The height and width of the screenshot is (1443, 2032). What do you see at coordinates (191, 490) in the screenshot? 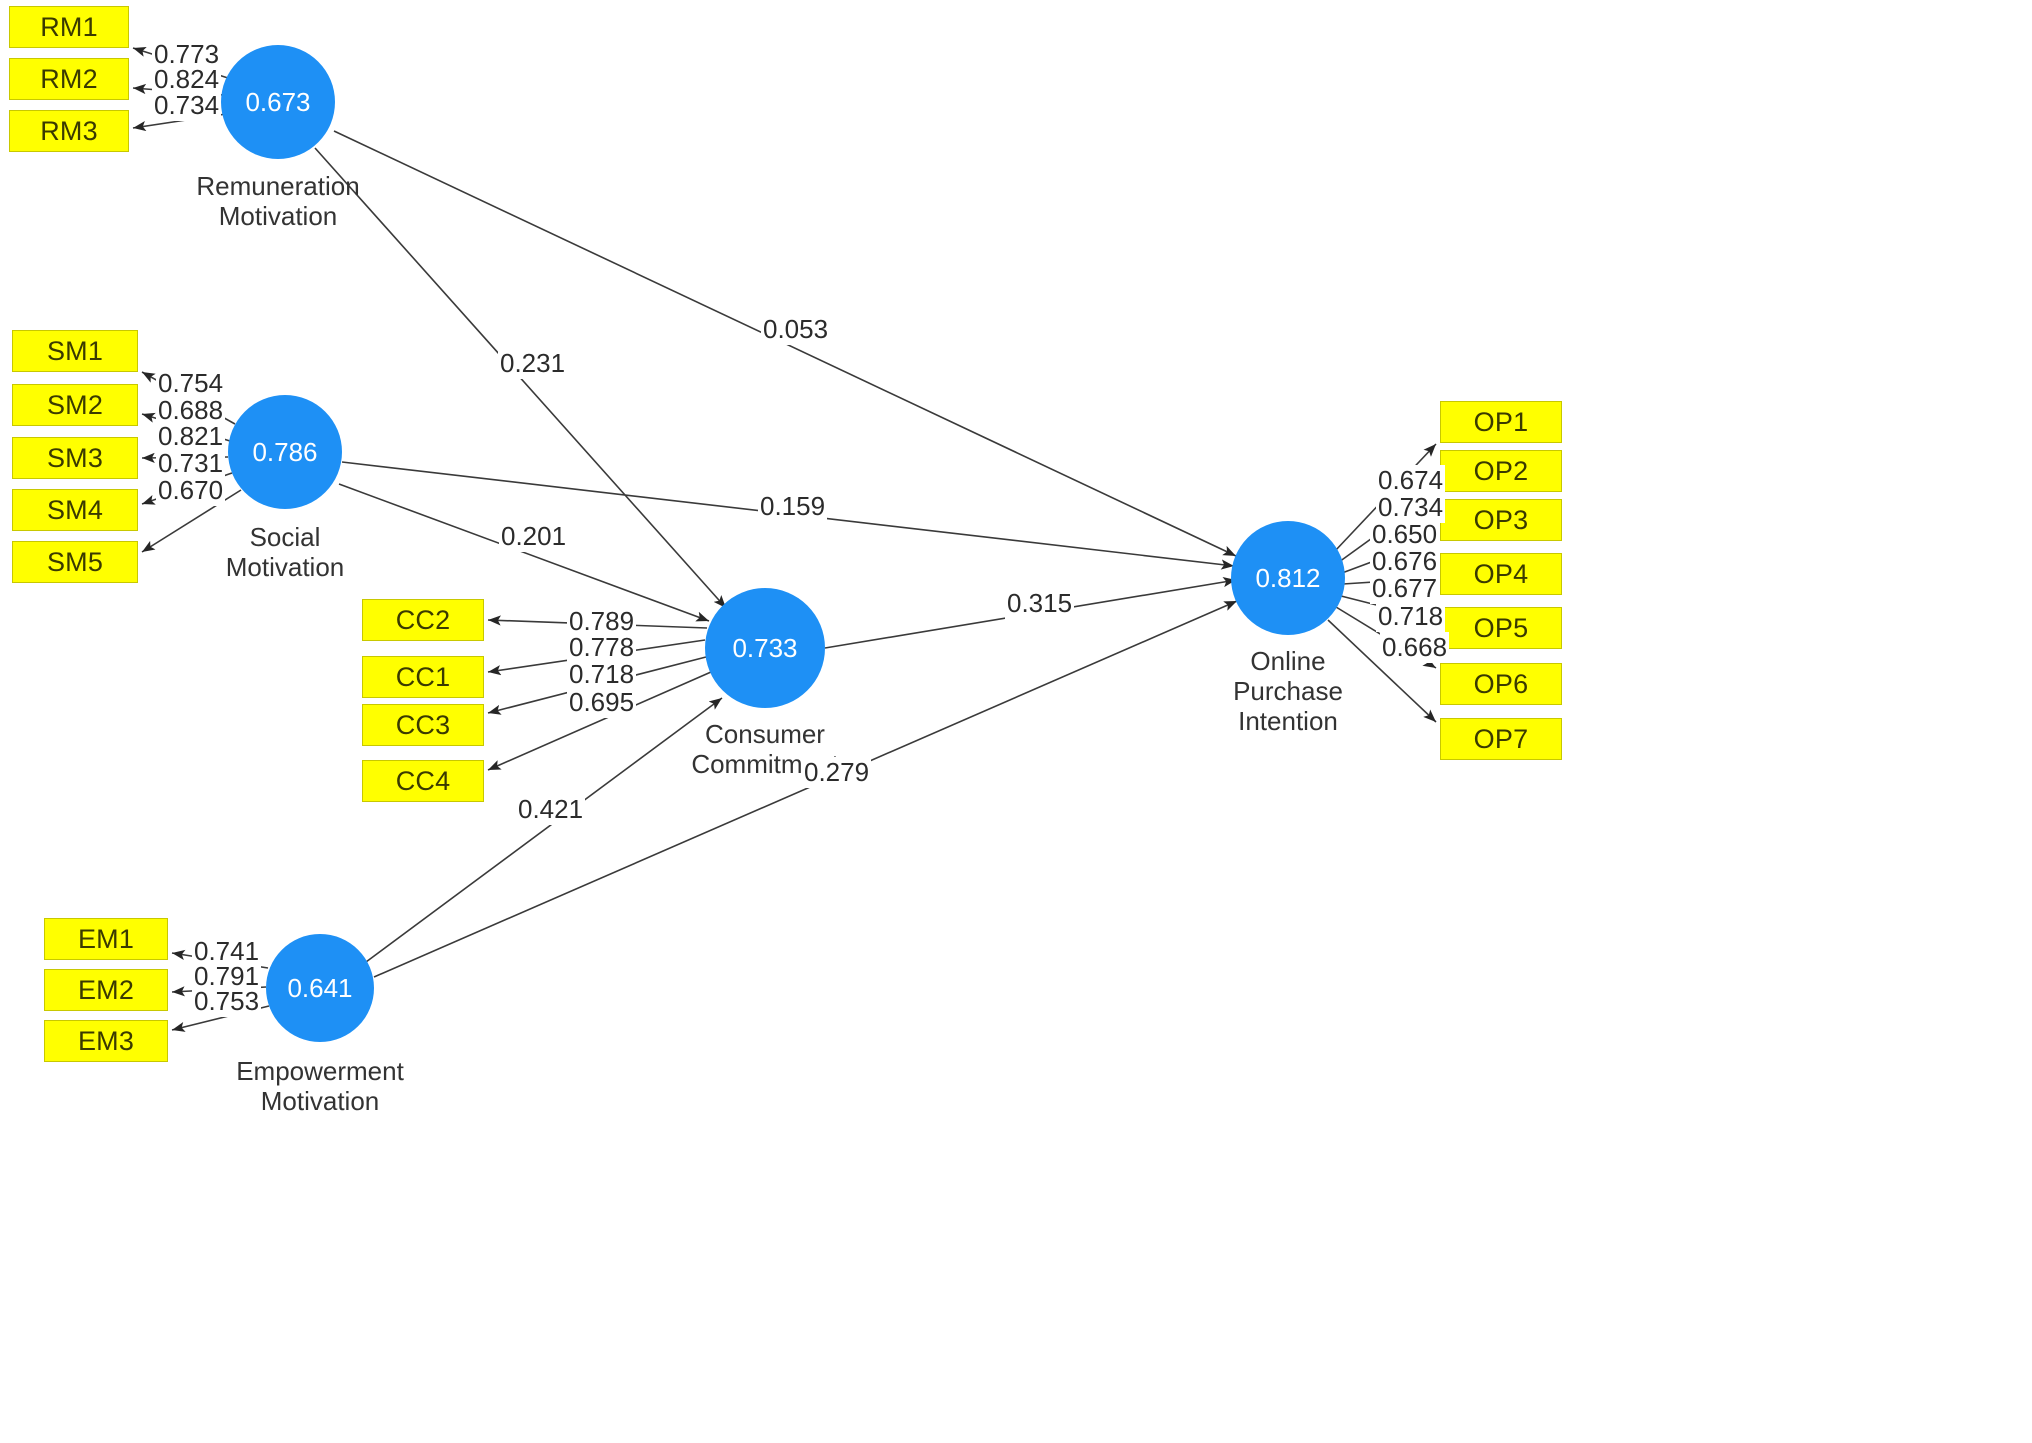
I see `loading-label-sm-sm5: 0.670` at bounding box center [191, 490].